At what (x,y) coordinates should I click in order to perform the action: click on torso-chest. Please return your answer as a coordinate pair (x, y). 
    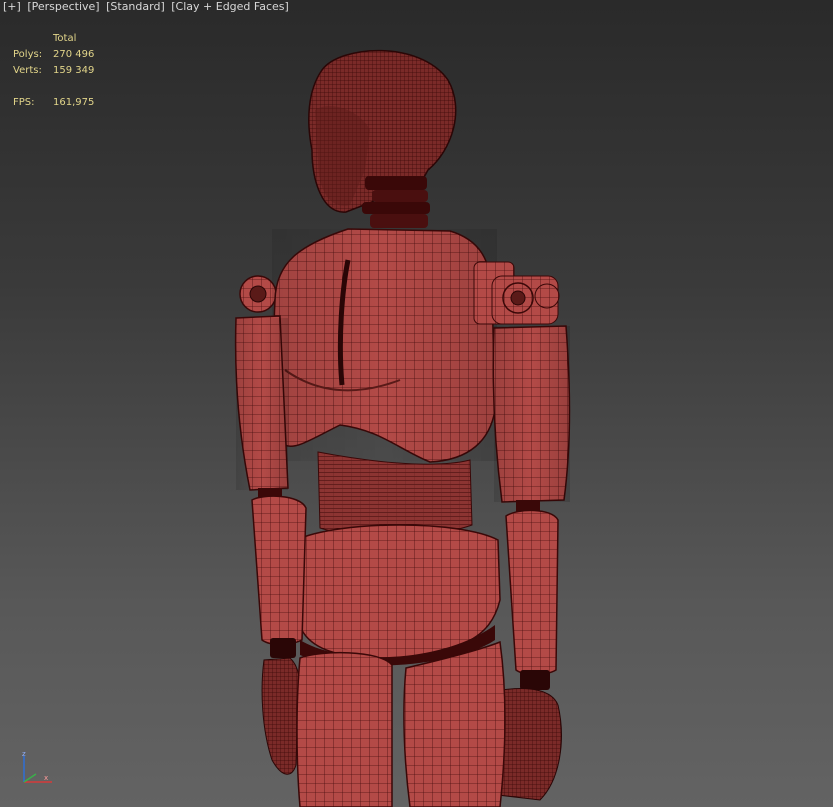
    Looking at the image, I should click on (384, 345).